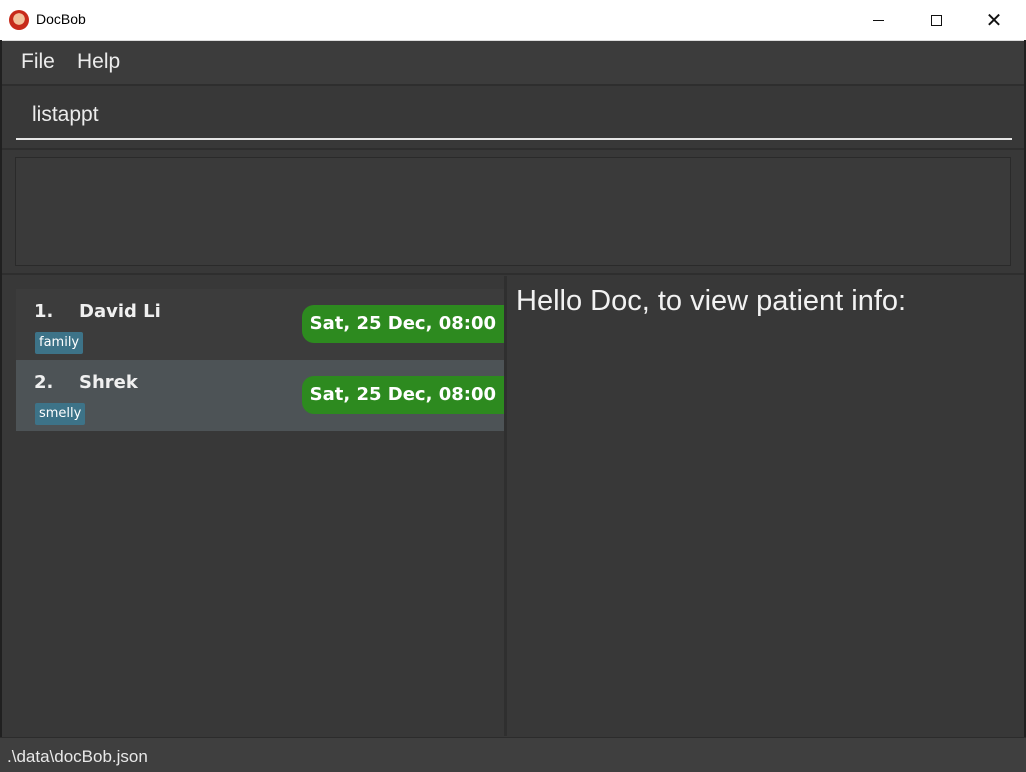 The width and height of the screenshot is (1026, 772). I want to click on command-box, so click(513, 117).